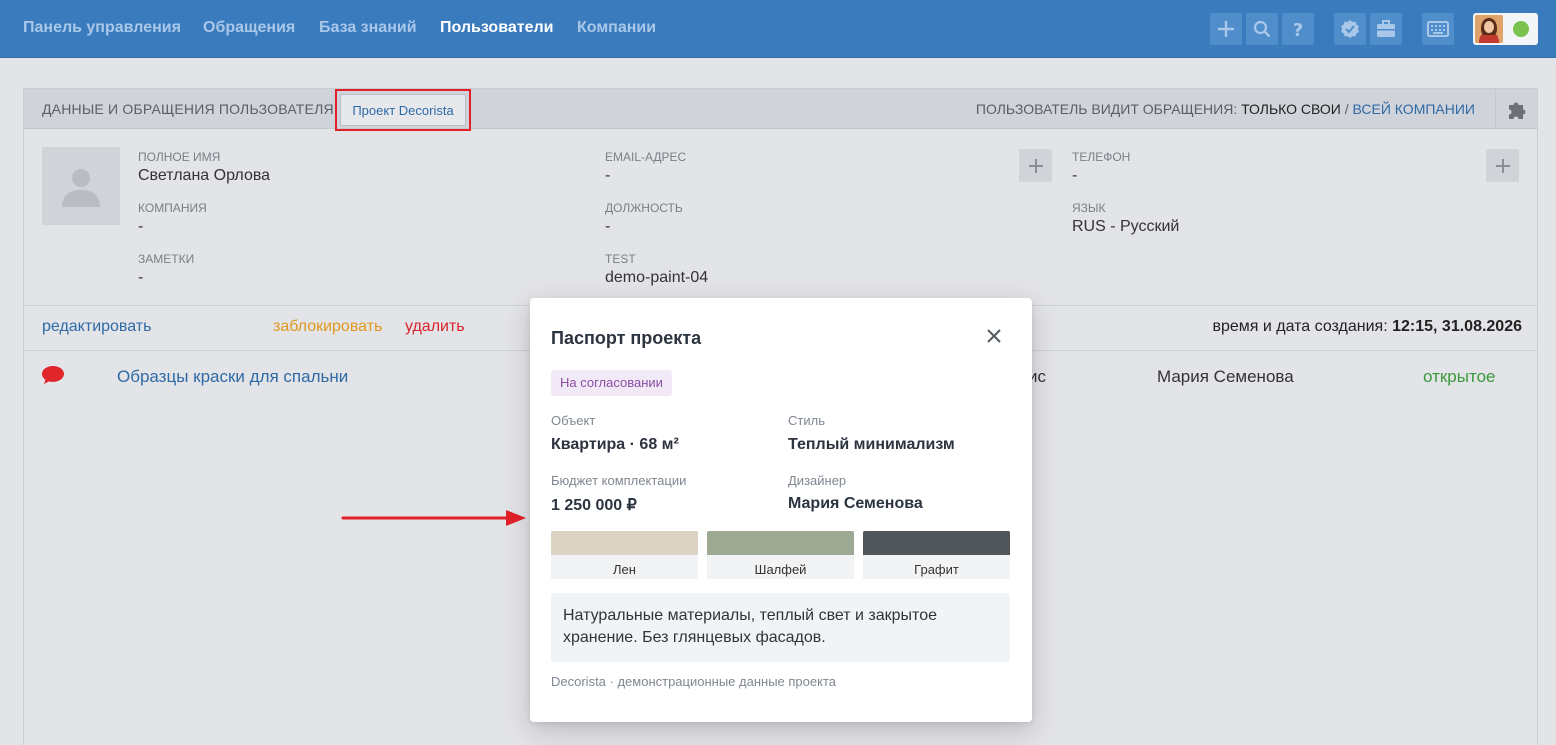 The height and width of the screenshot is (745, 1556). I want to click on notes-value: -, so click(141, 277).